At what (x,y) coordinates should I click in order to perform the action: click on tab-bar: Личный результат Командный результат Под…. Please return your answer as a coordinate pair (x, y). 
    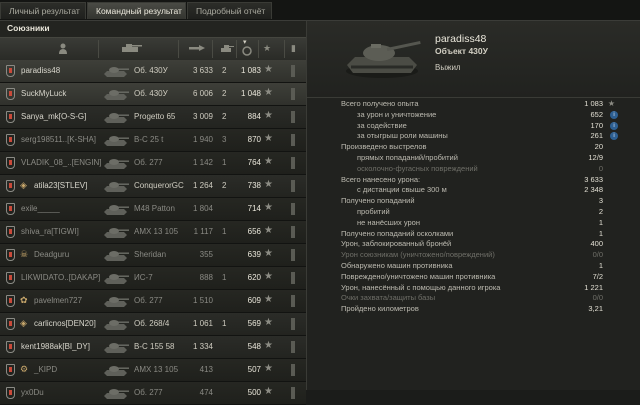
    Looking at the image, I should click on (320, 10).